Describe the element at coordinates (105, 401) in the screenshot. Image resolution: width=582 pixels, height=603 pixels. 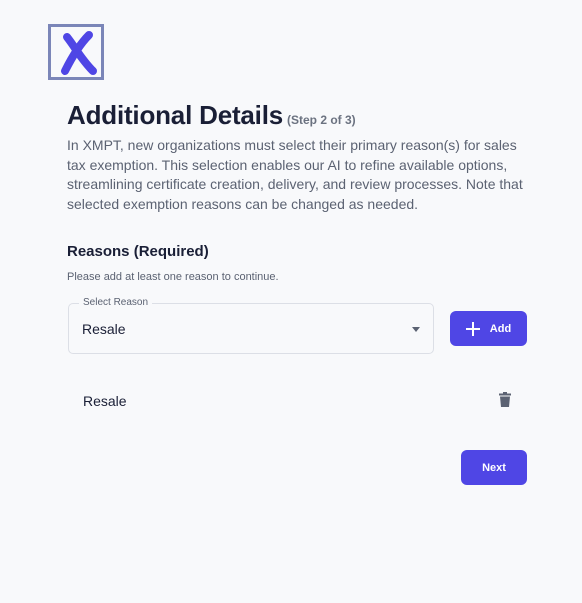
I see `reason-item-label: Resale` at that location.